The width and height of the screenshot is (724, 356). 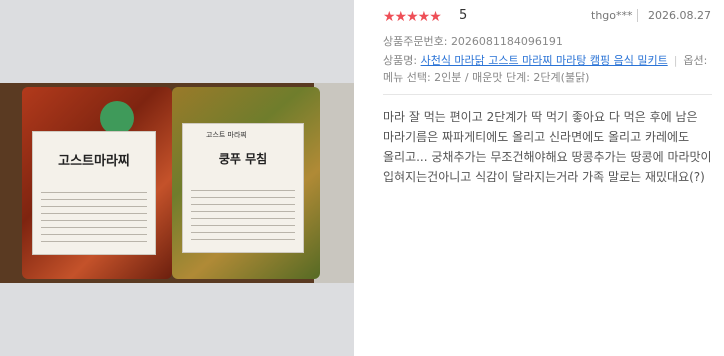 What do you see at coordinates (415, 41) in the screenshot?
I see `order-number-label: 상품주문번호:` at bounding box center [415, 41].